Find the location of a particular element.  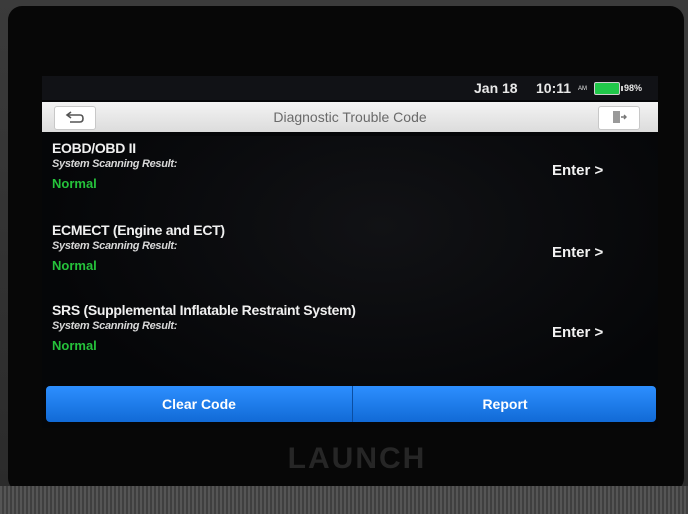

battery-percent: 98% is located at coordinates (633, 88).